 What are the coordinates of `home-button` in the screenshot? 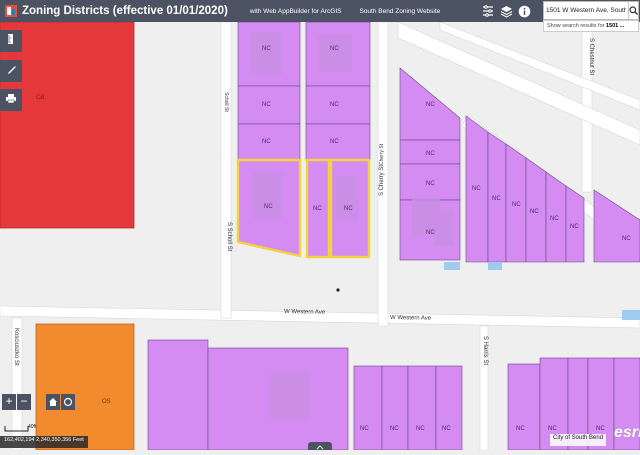 It's located at (53, 402).